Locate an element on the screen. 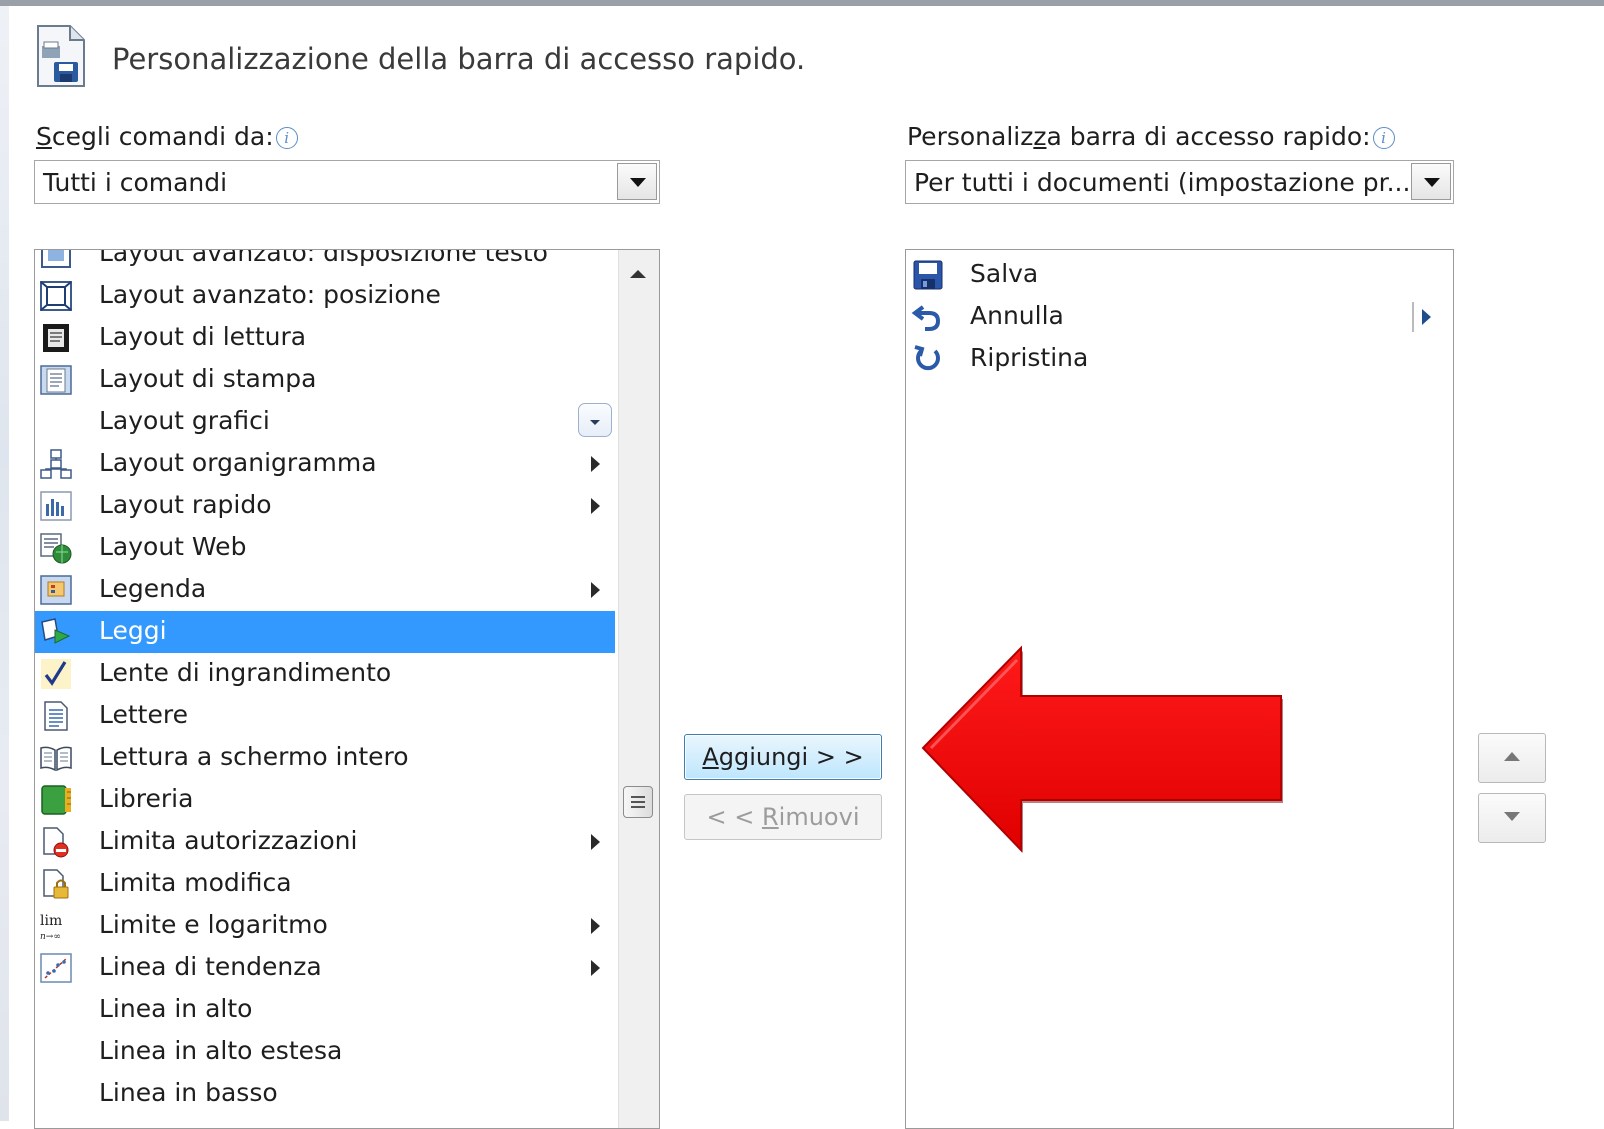 This screenshot has height=1129, width=1604. quick-layout-icon is located at coordinates (56, 506).